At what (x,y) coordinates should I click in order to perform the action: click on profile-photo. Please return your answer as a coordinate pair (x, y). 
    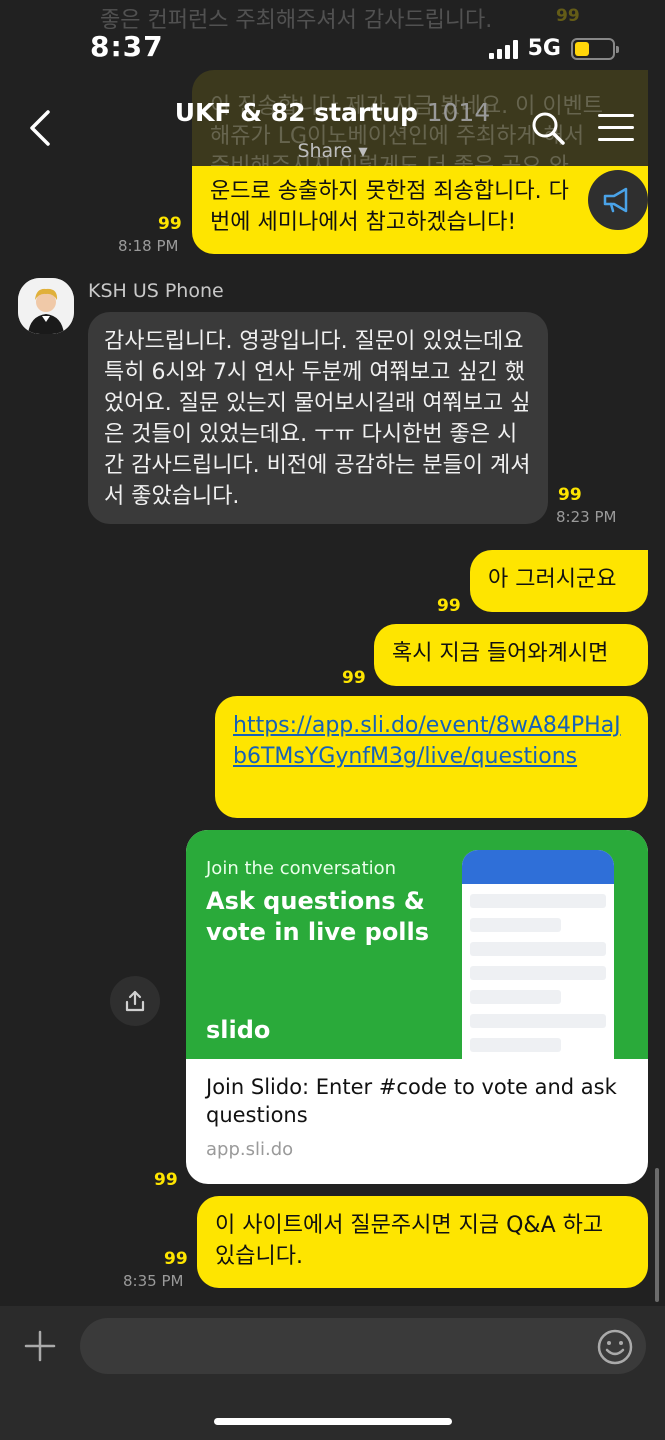
    Looking at the image, I should click on (46, 306).